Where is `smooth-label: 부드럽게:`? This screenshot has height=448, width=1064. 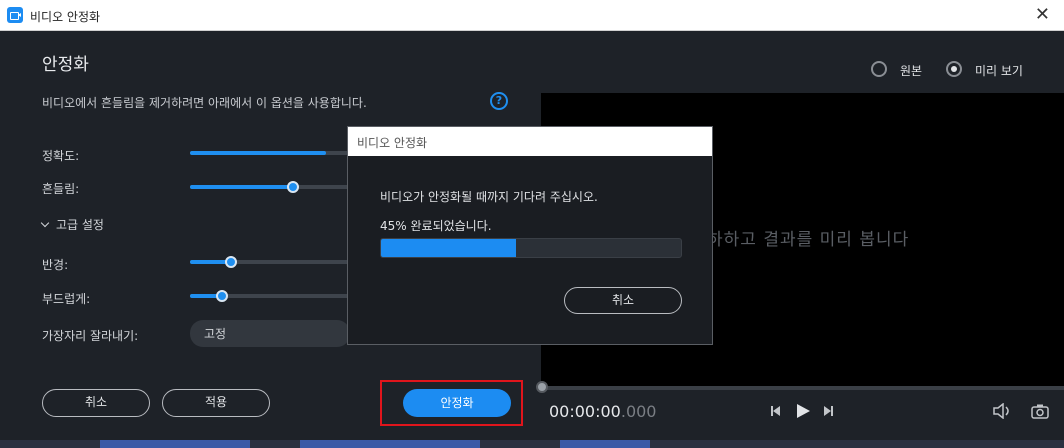 smooth-label: 부드럽게: is located at coordinates (66, 299).